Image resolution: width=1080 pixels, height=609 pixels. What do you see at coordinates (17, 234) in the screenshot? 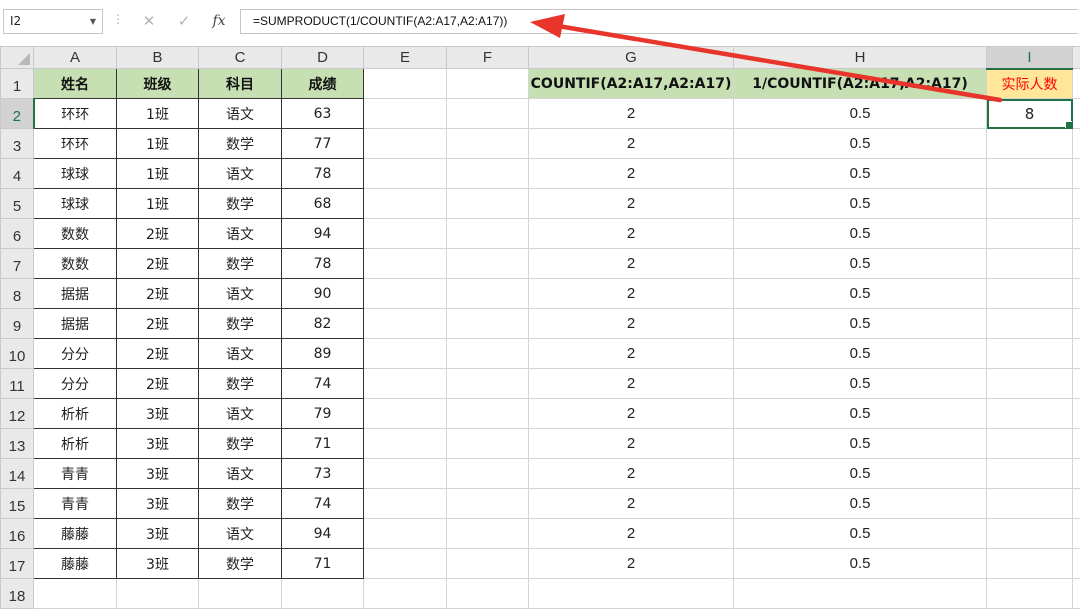
I see `row-header-6: 6` at bounding box center [17, 234].